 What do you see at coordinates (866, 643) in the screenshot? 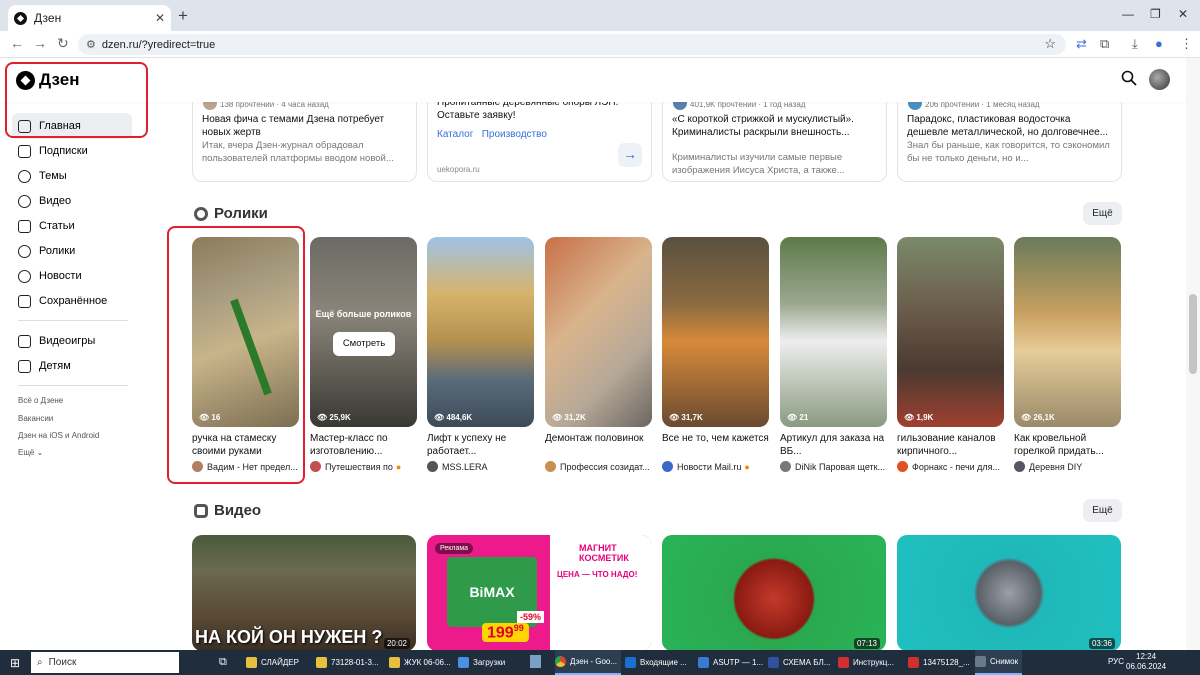
I see `video-duration: 07:13` at bounding box center [866, 643].